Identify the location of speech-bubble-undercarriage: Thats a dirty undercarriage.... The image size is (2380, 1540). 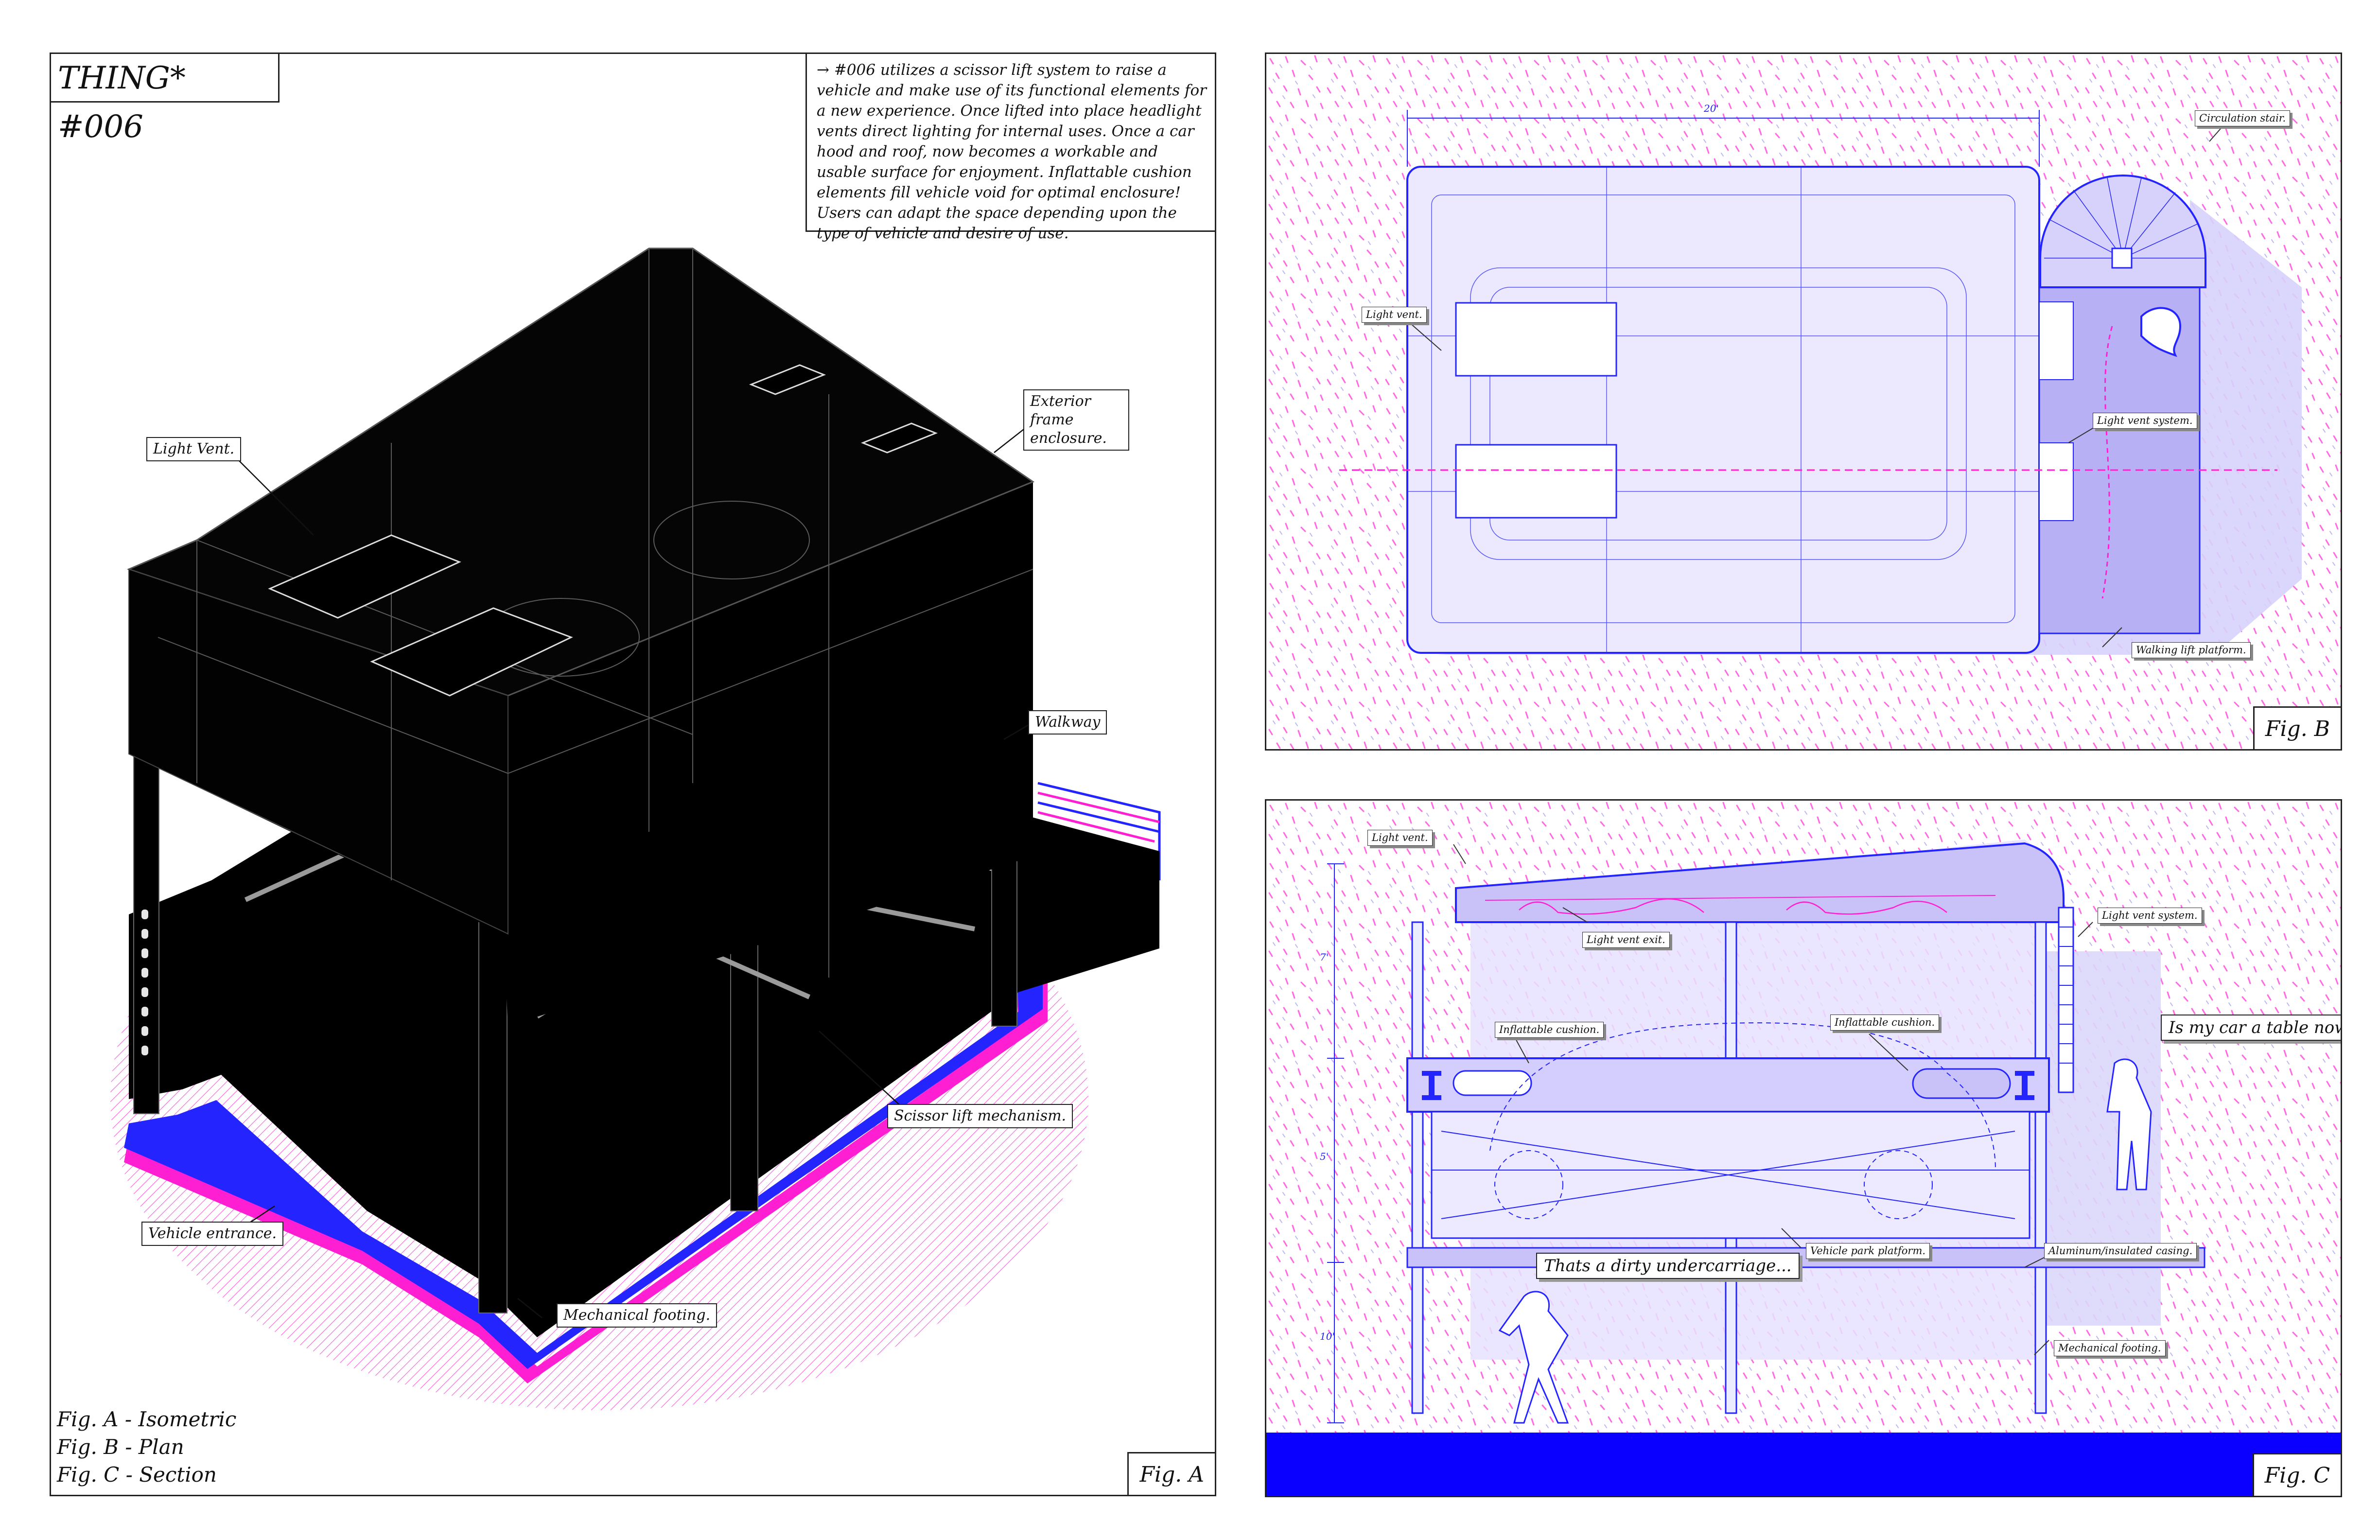
(1668, 1266).